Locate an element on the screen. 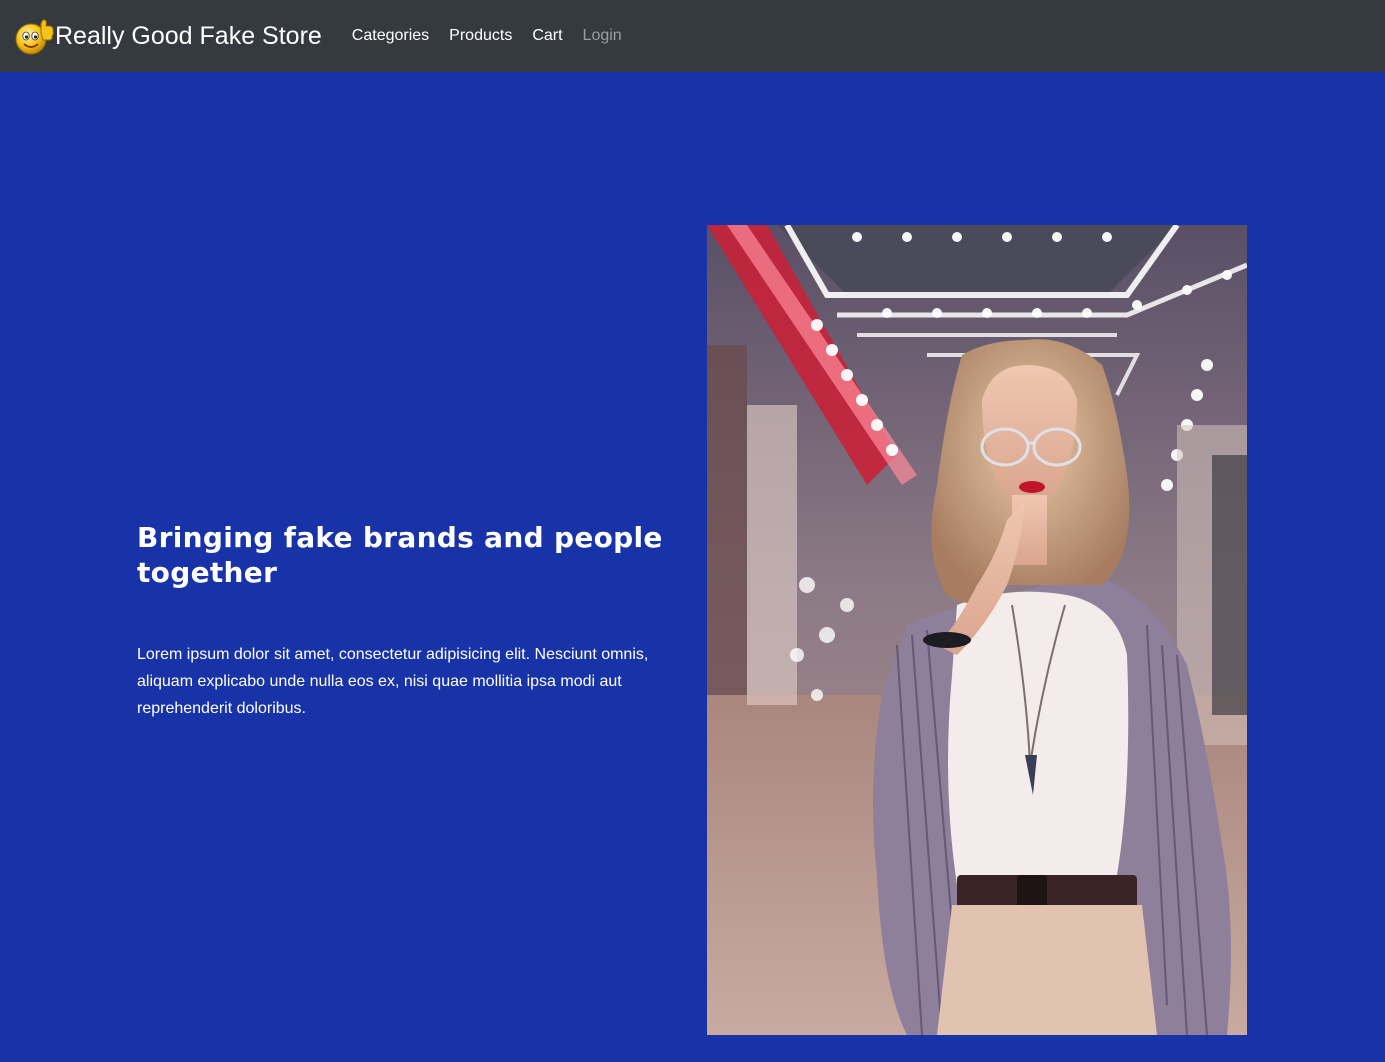  hero-heading: Bringing fake brands and people together is located at coordinates (400, 555).